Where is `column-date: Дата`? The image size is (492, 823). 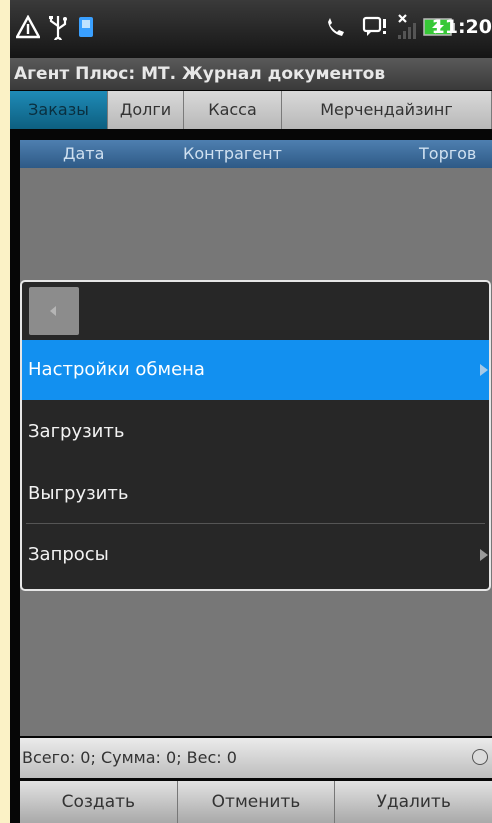 column-date: Дата is located at coordinates (83, 154).